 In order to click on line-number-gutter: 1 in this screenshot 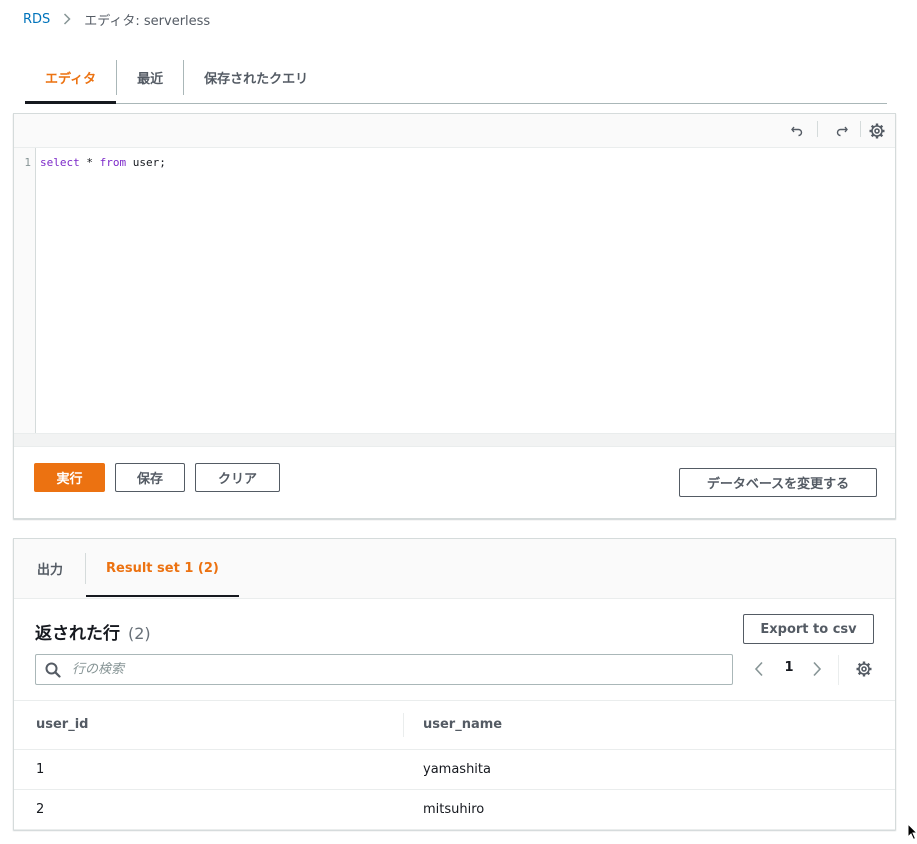, I will do `click(25, 290)`.